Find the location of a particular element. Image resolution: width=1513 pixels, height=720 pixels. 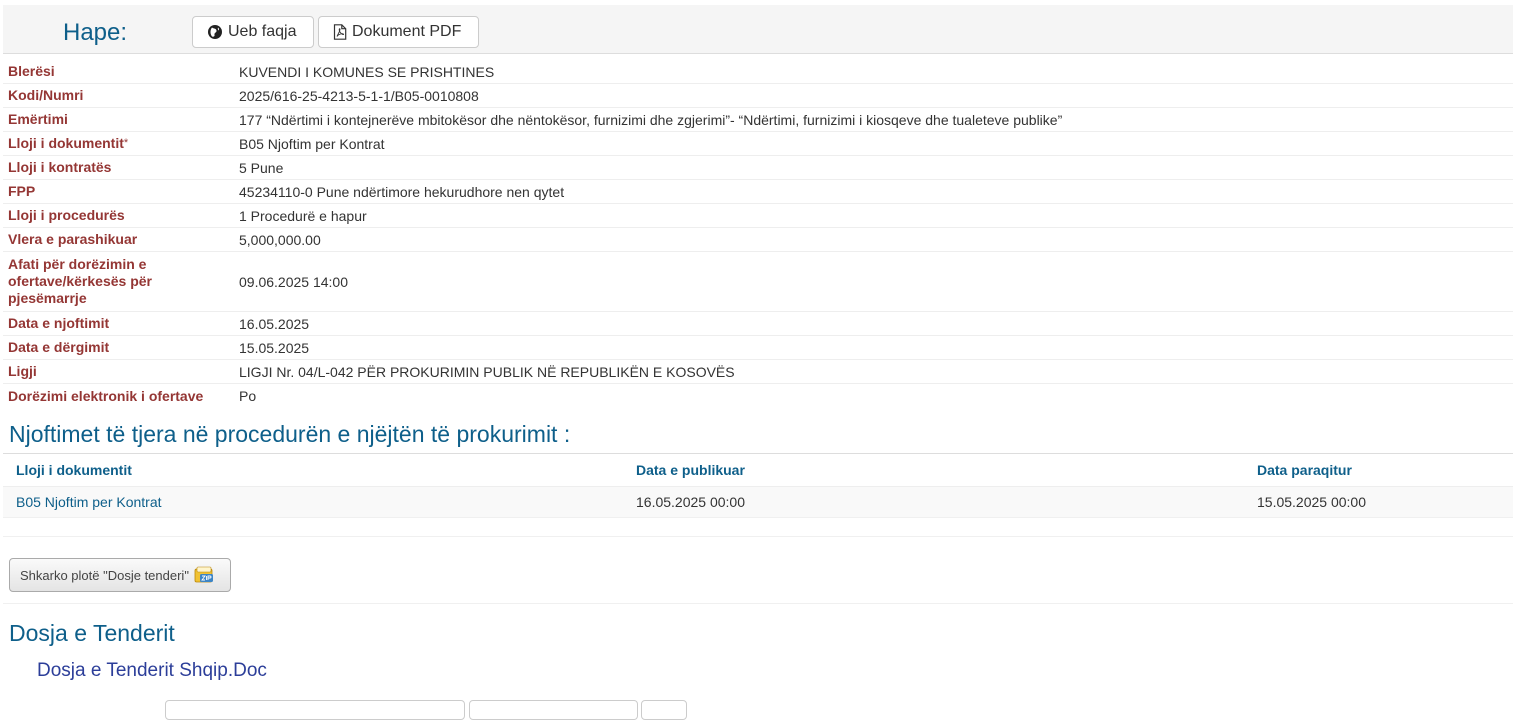

pdf-file-icon is located at coordinates (340, 32).